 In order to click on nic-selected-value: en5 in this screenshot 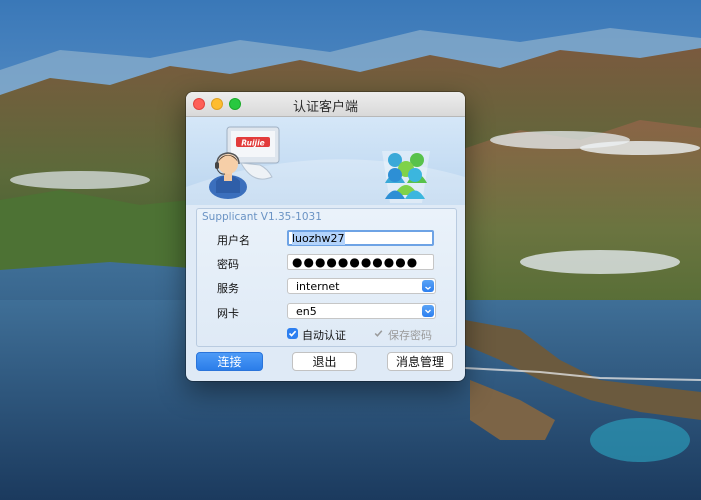, I will do `click(306, 311)`.